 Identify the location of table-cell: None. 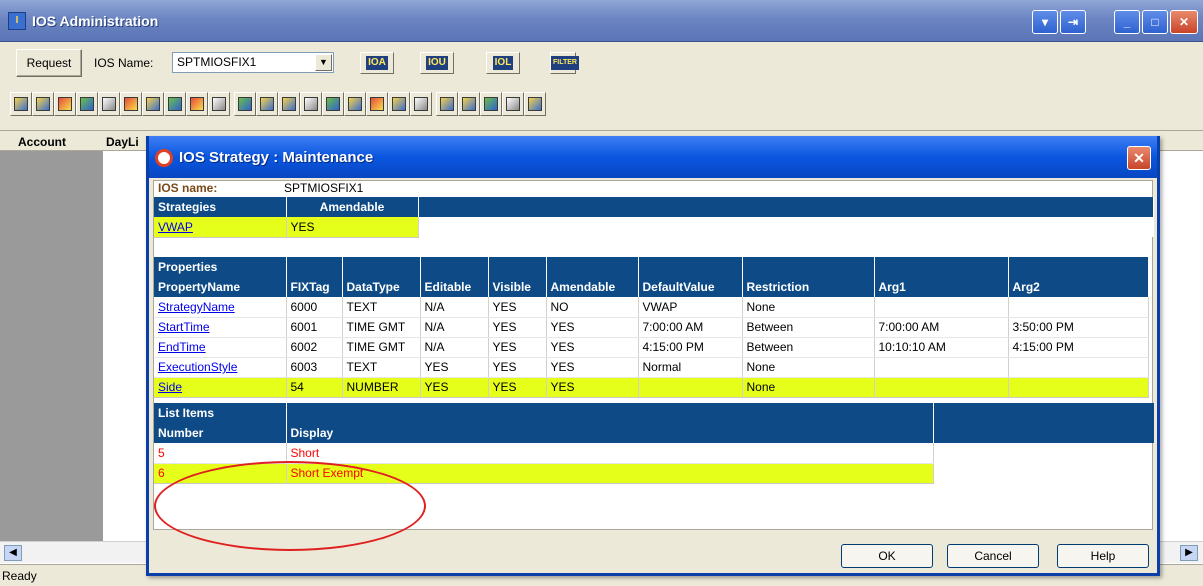
(808, 387).